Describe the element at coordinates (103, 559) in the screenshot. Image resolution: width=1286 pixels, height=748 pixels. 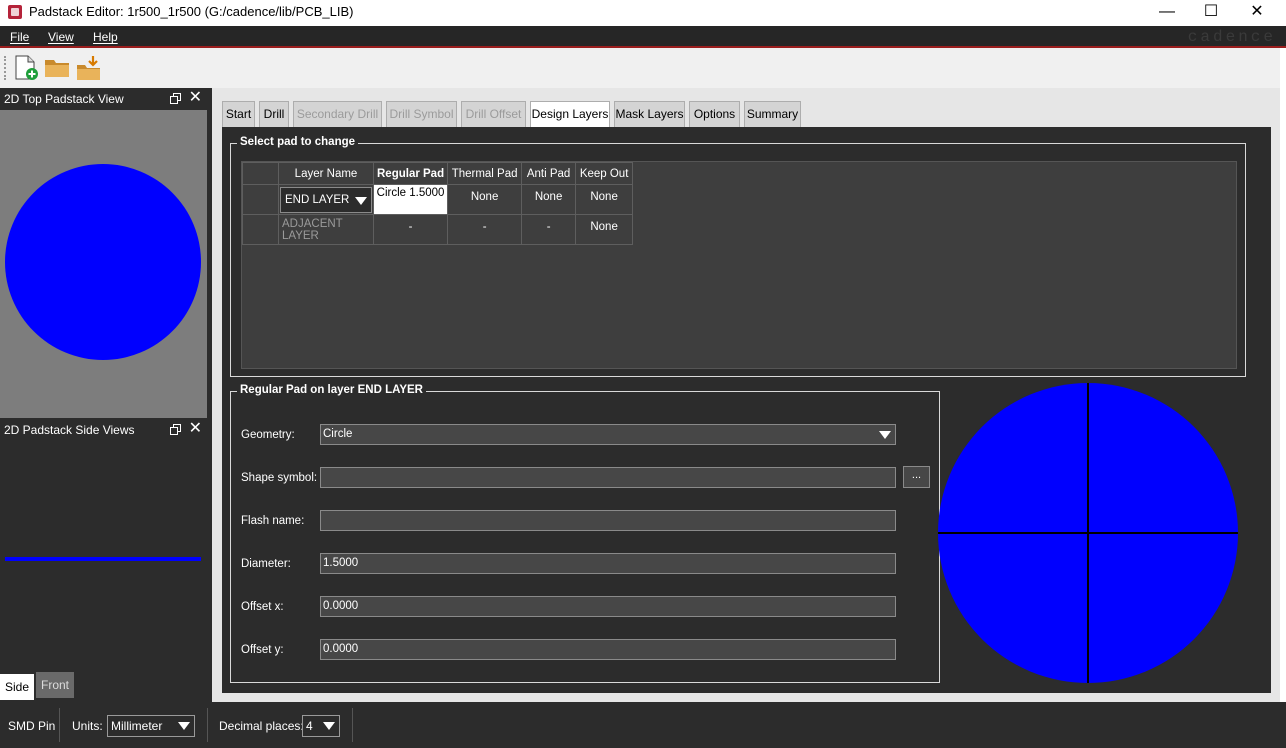
I see `side-view-pad-bar` at that location.